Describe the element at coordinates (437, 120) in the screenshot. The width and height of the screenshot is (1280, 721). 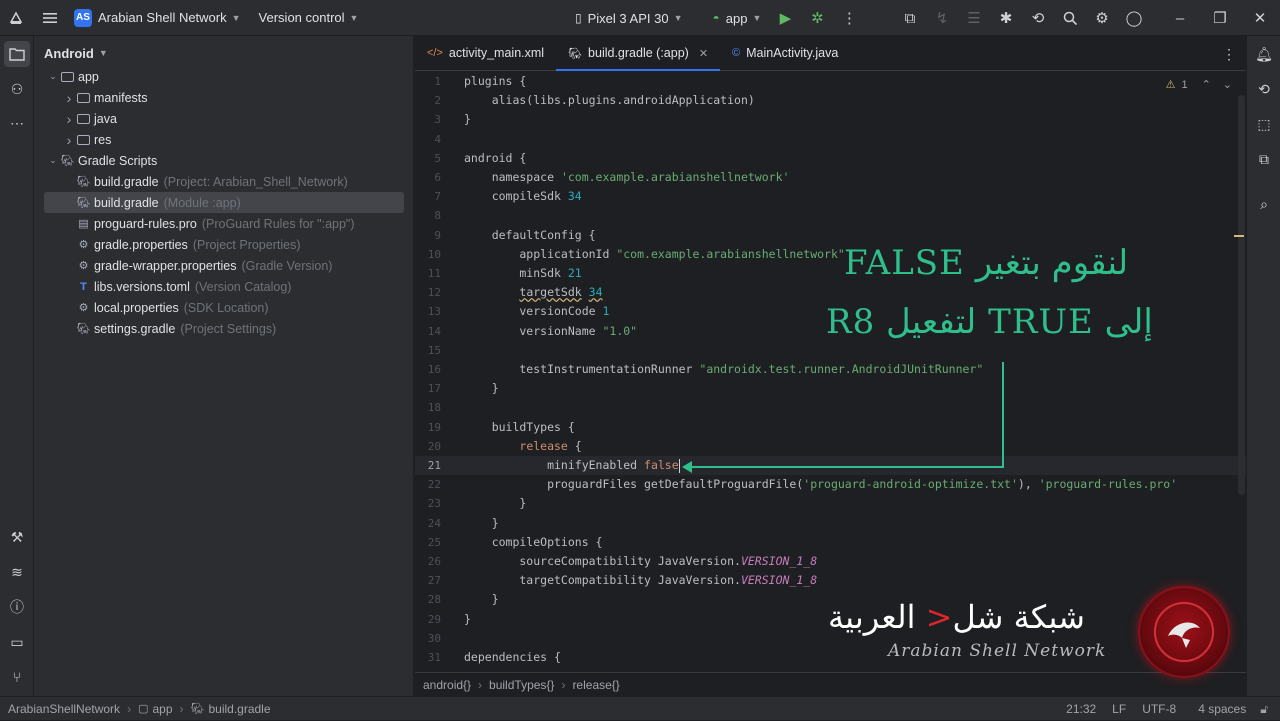
I see `line-number: 3` at that location.